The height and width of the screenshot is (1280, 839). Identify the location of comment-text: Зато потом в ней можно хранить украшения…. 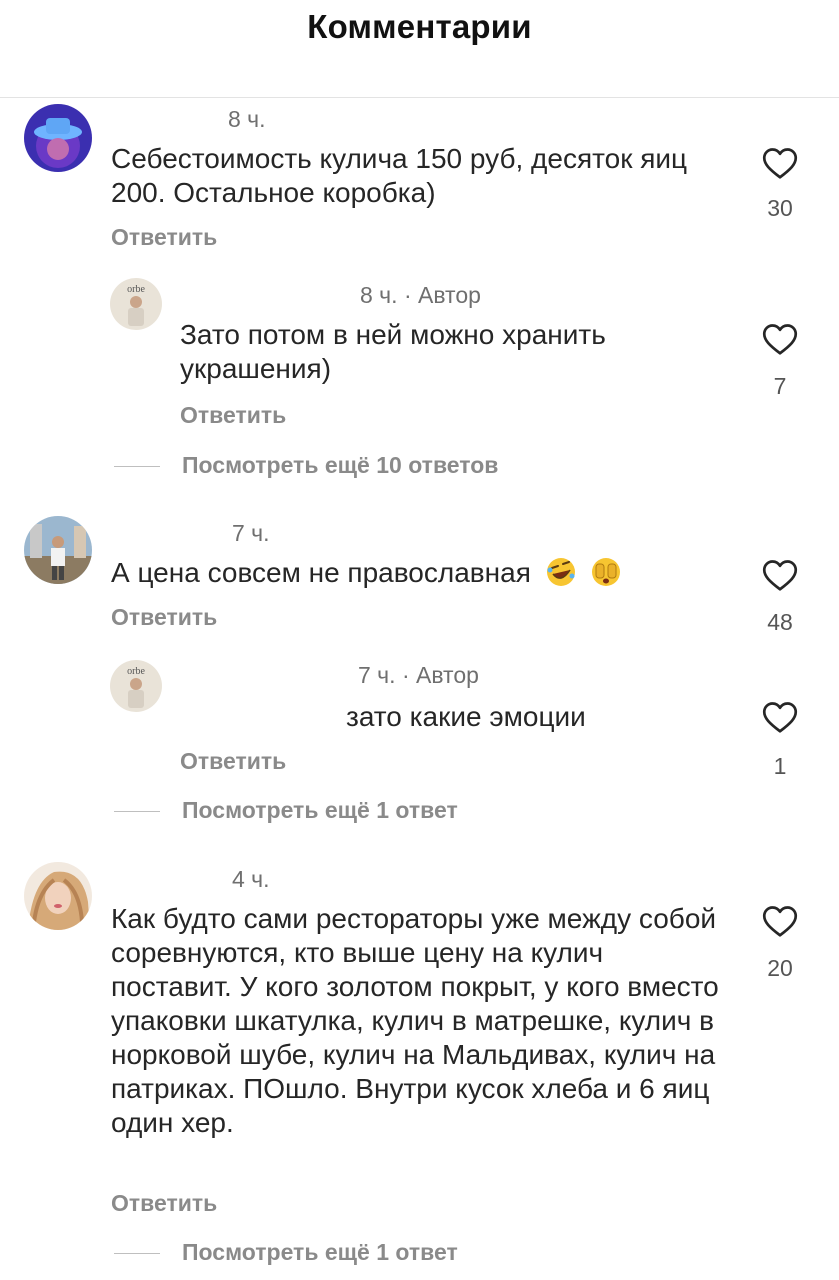
(393, 351).